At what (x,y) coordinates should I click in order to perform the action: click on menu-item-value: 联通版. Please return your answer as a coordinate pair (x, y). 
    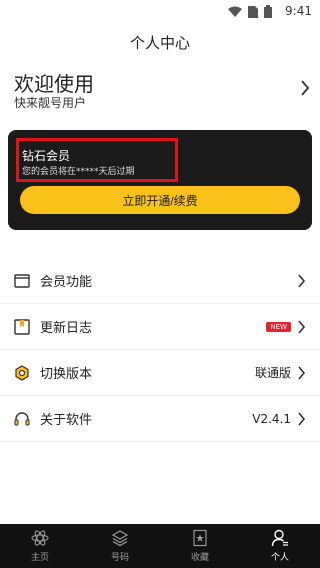
    Looking at the image, I should click on (272, 373).